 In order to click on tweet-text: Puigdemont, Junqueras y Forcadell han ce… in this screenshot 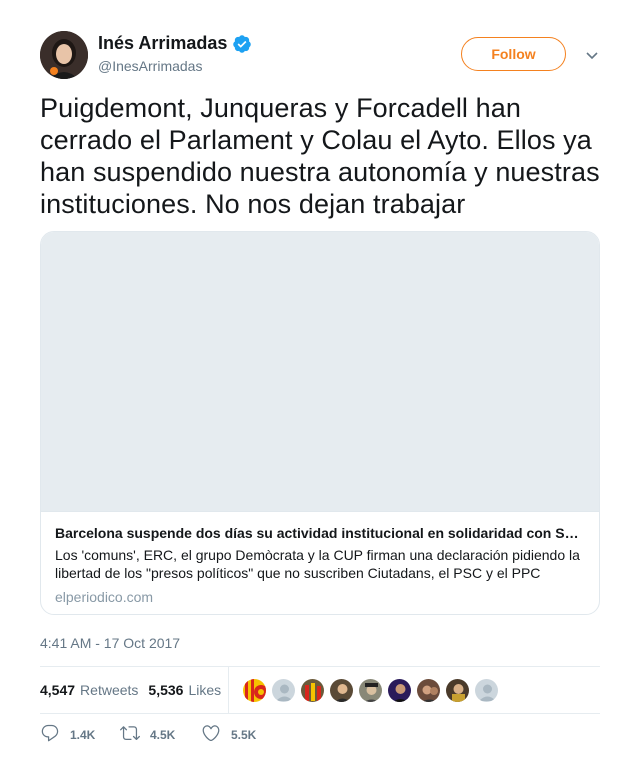, I will do `click(320, 156)`.